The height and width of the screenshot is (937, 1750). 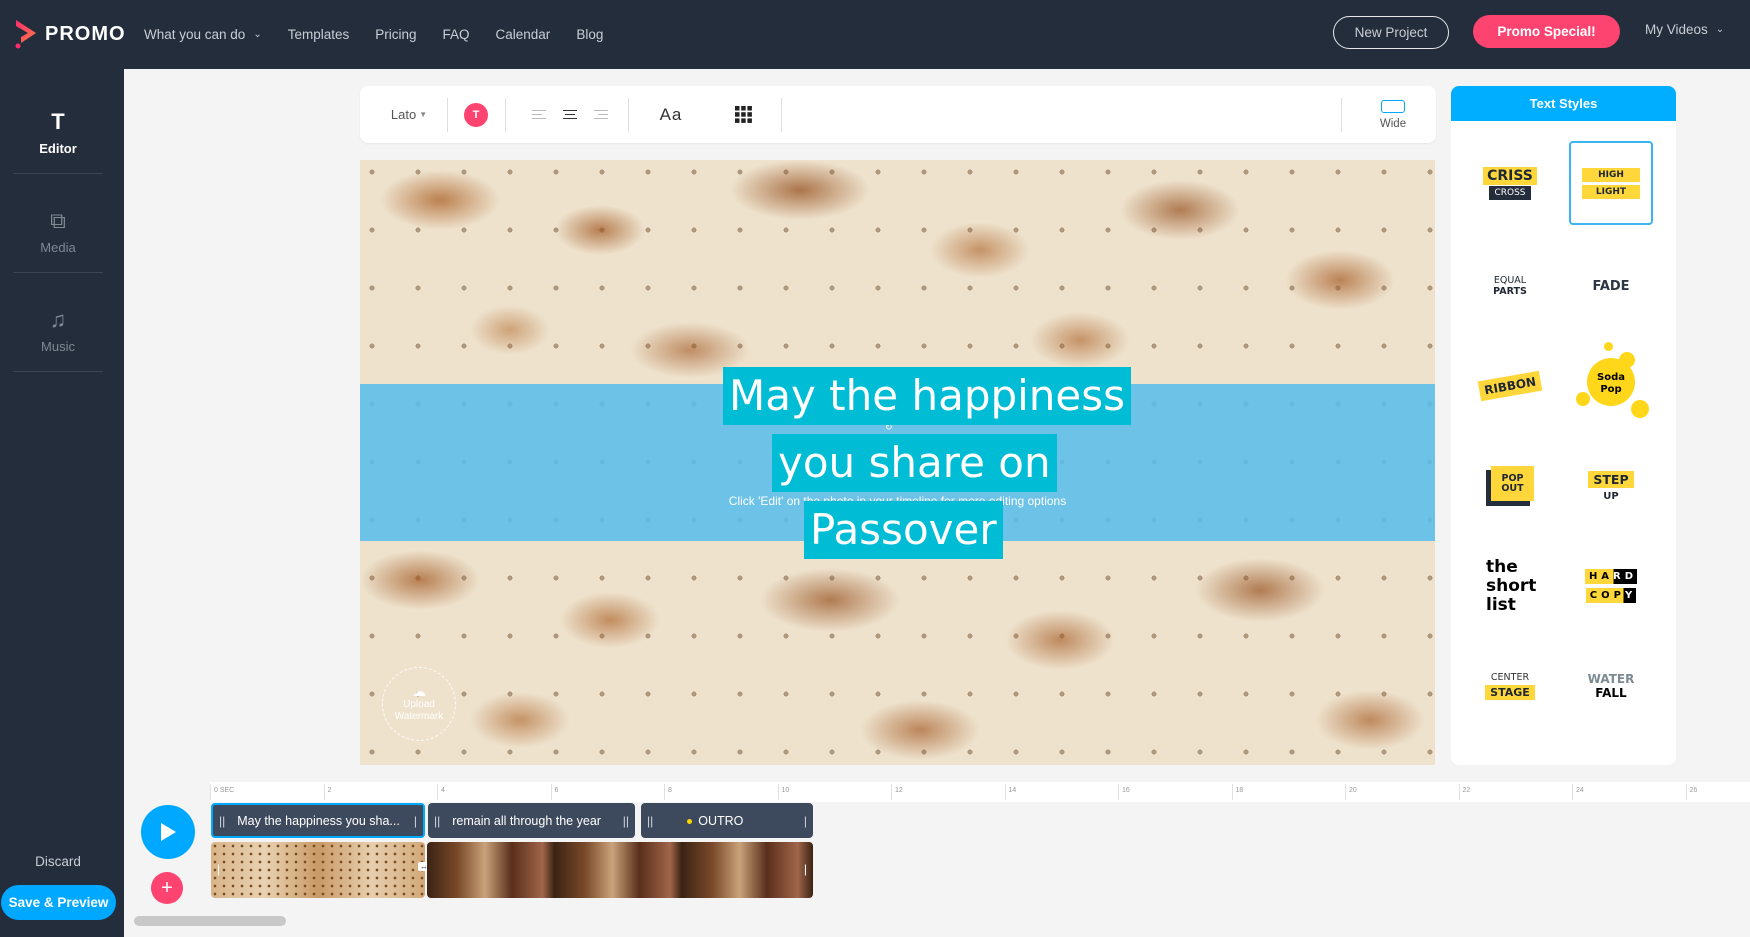 What do you see at coordinates (668, 792) in the screenshot?
I see `timeline-tick: 8` at bounding box center [668, 792].